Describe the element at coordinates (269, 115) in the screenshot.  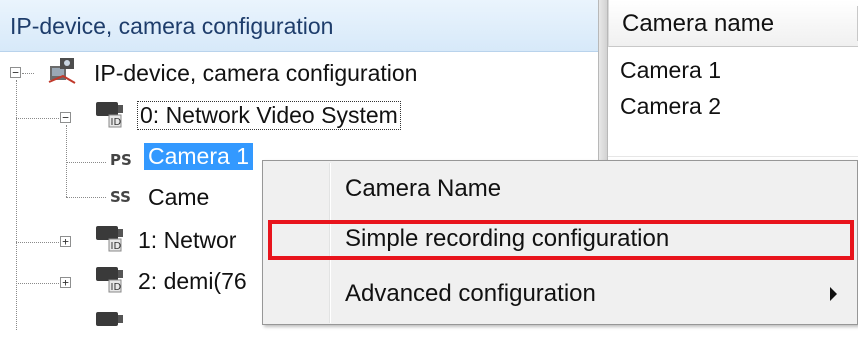
I see `tree-node-device-0: 0: Network Video System` at that location.